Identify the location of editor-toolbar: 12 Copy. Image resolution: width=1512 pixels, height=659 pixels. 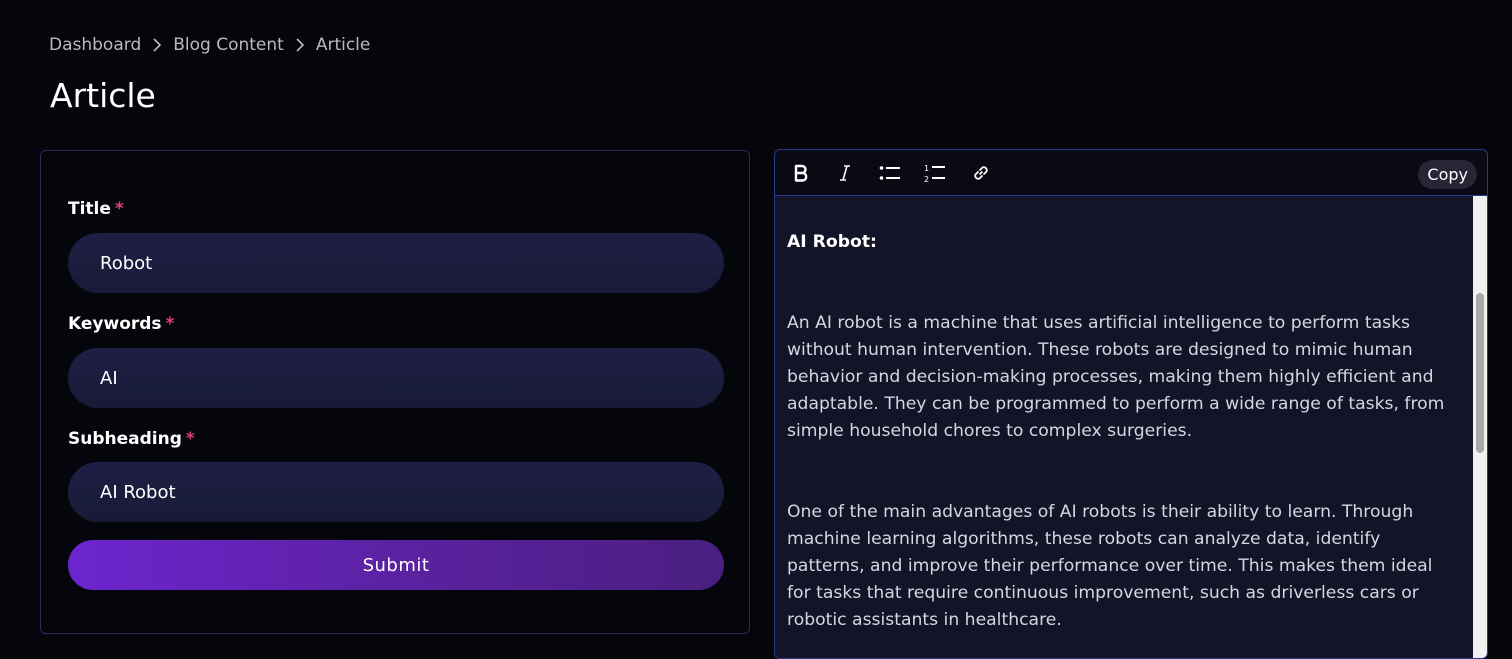
(1131, 173).